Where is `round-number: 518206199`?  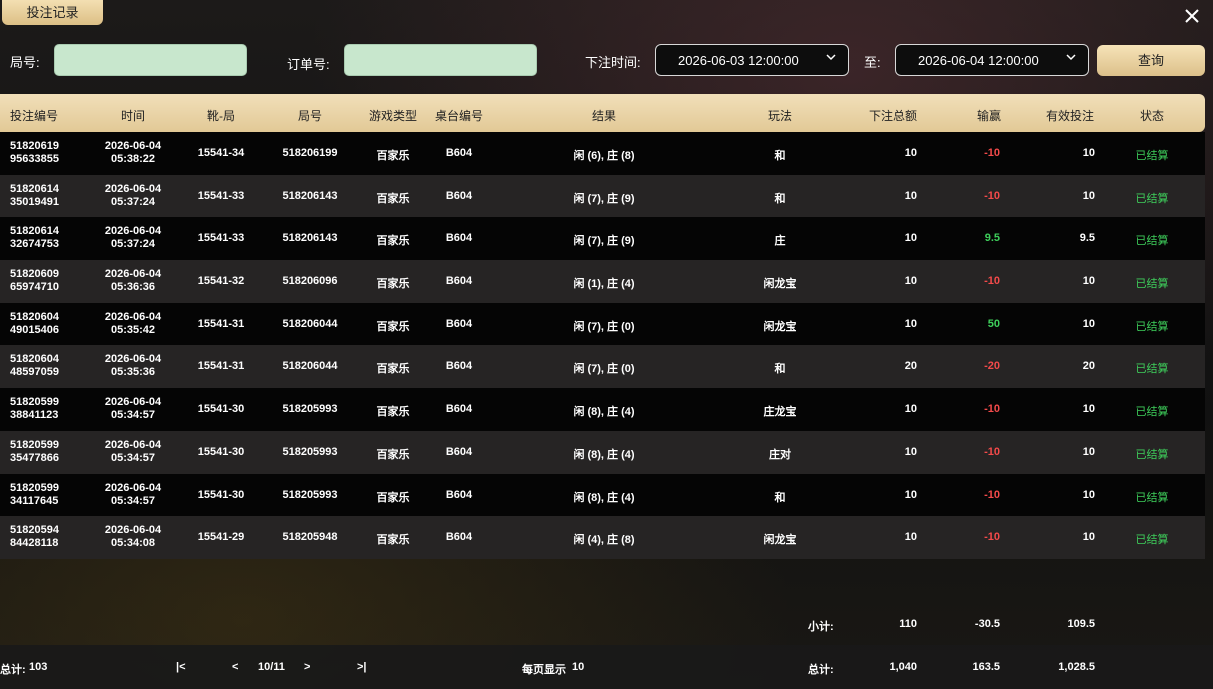
round-number: 518206199 is located at coordinates (310, 153).